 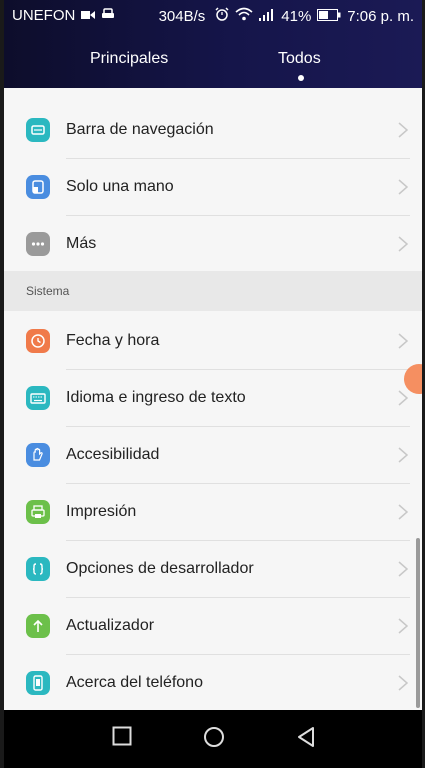 I want to click on list-item-opciones-desarrollador: Opciones de desarrollador, so click(x=209, y=569).